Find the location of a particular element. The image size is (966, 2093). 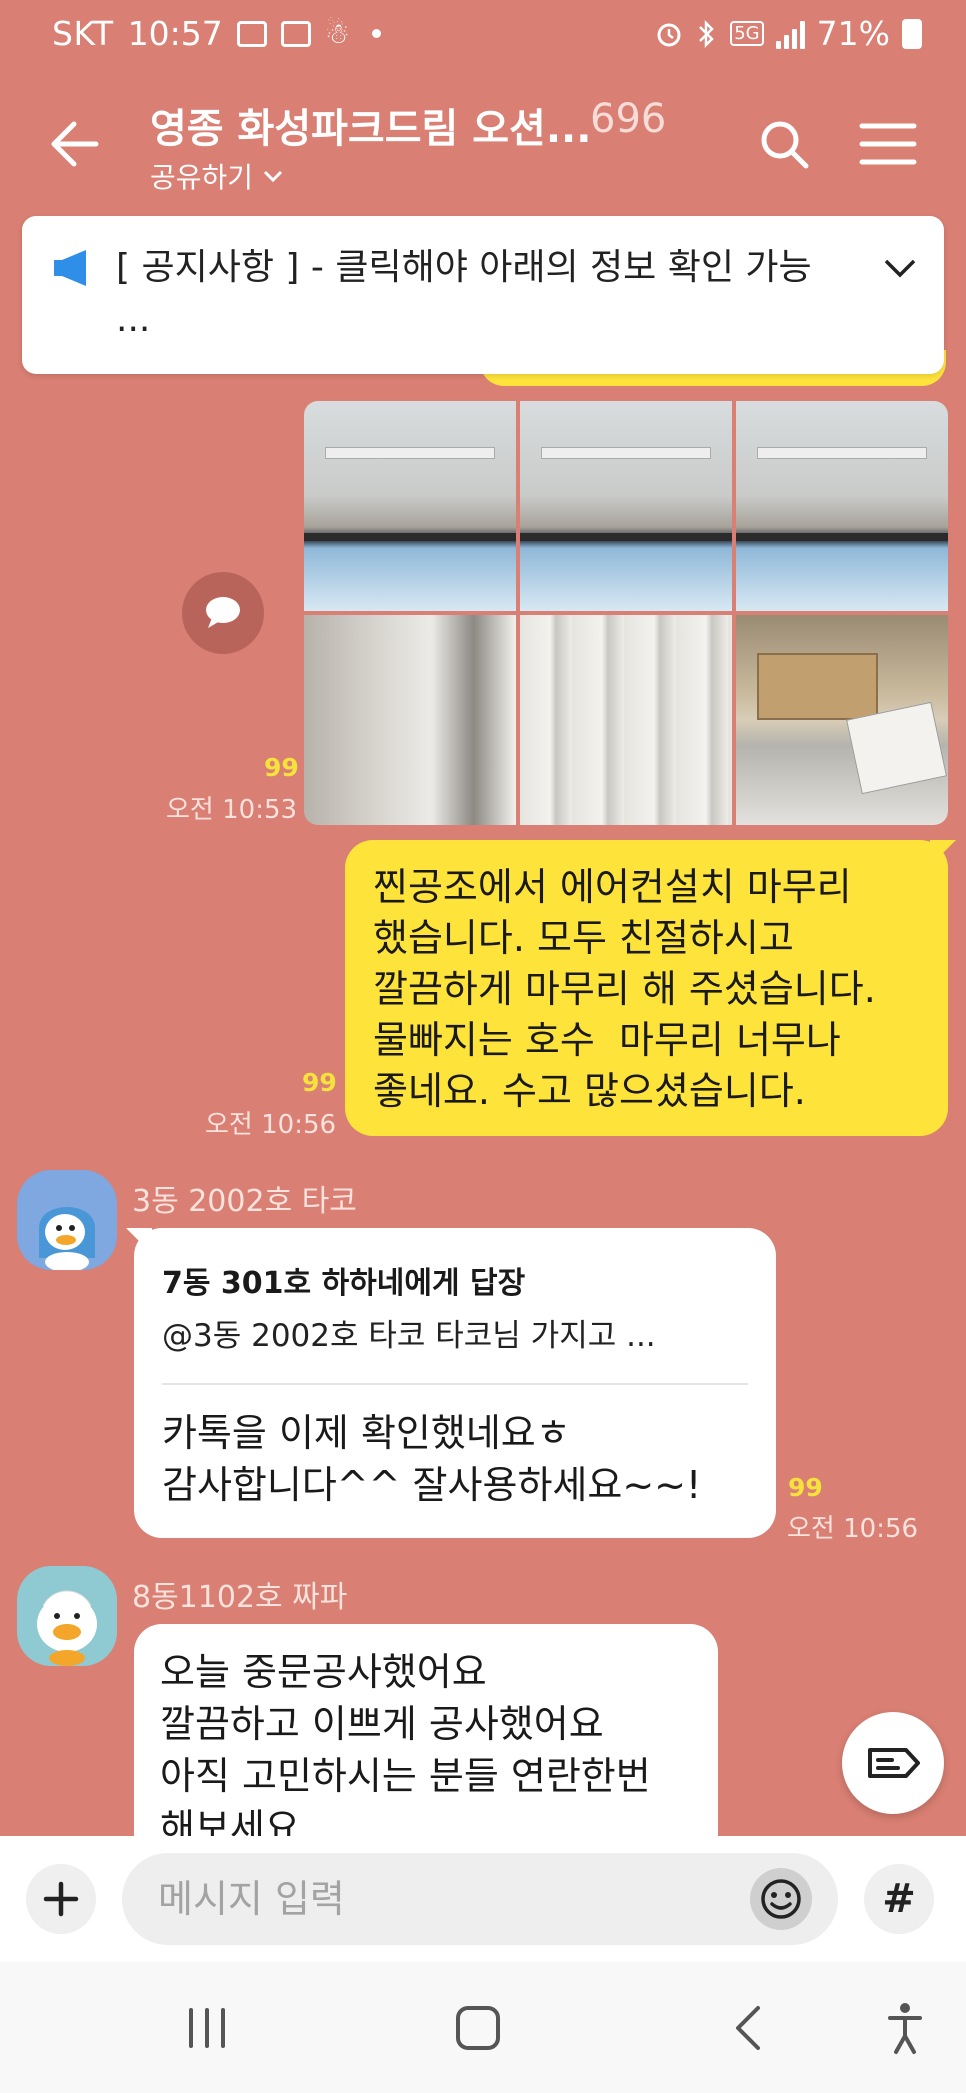

emoji-icon is located at coordinates (781, 1899).